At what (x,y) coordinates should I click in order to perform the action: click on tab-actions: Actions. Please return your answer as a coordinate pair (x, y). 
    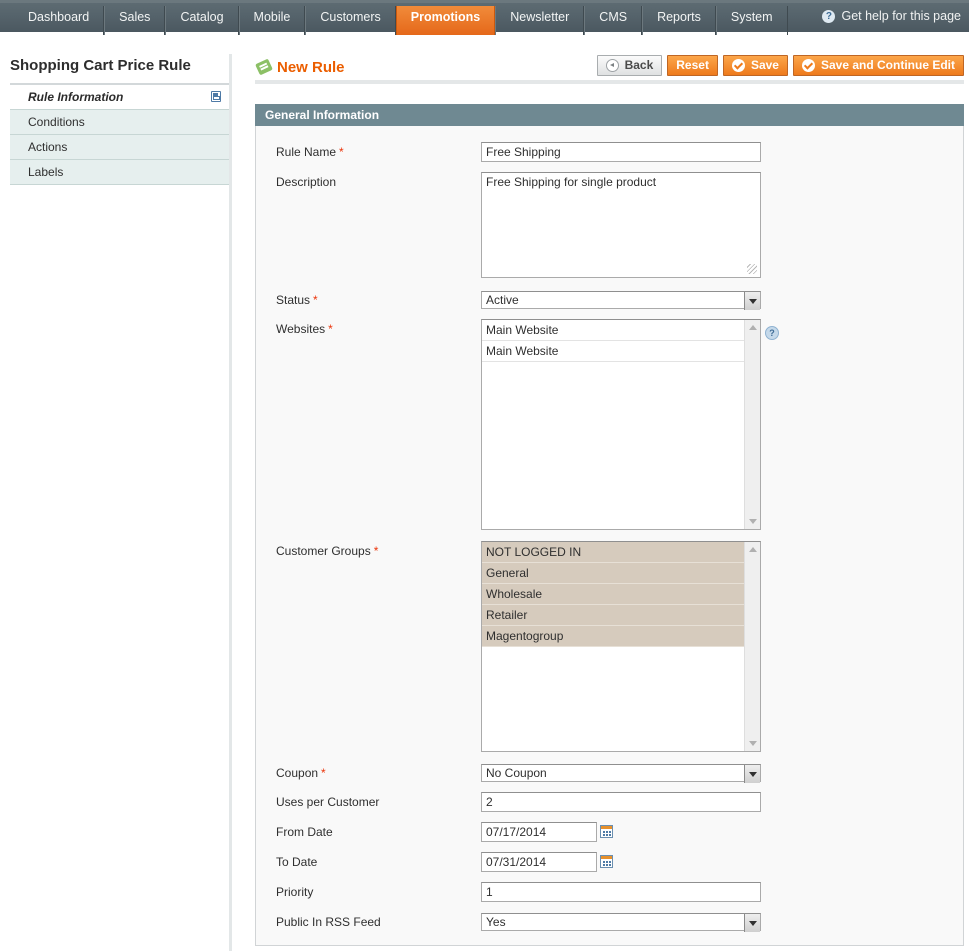
    Looking at the image, I should click on (120, 147).